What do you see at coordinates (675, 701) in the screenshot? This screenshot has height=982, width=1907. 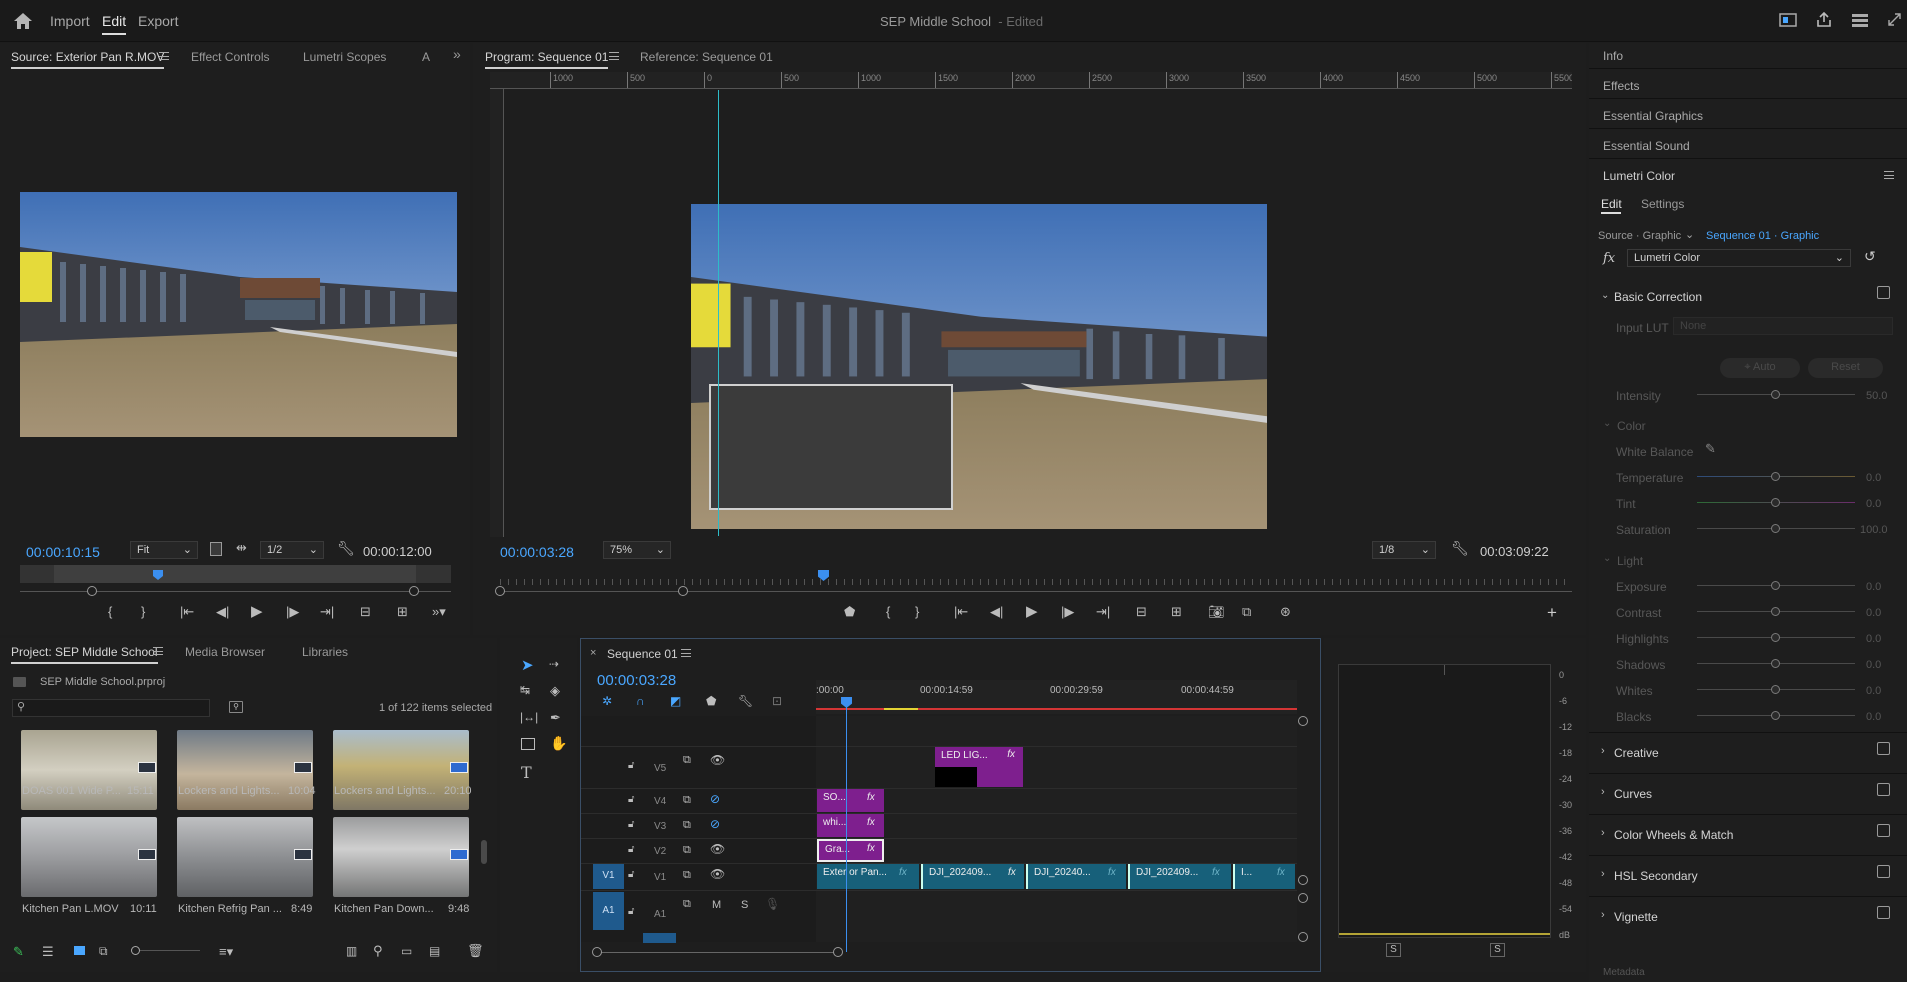 I see `linked-selection-icon: ◩` at bounding box center [675, 701].